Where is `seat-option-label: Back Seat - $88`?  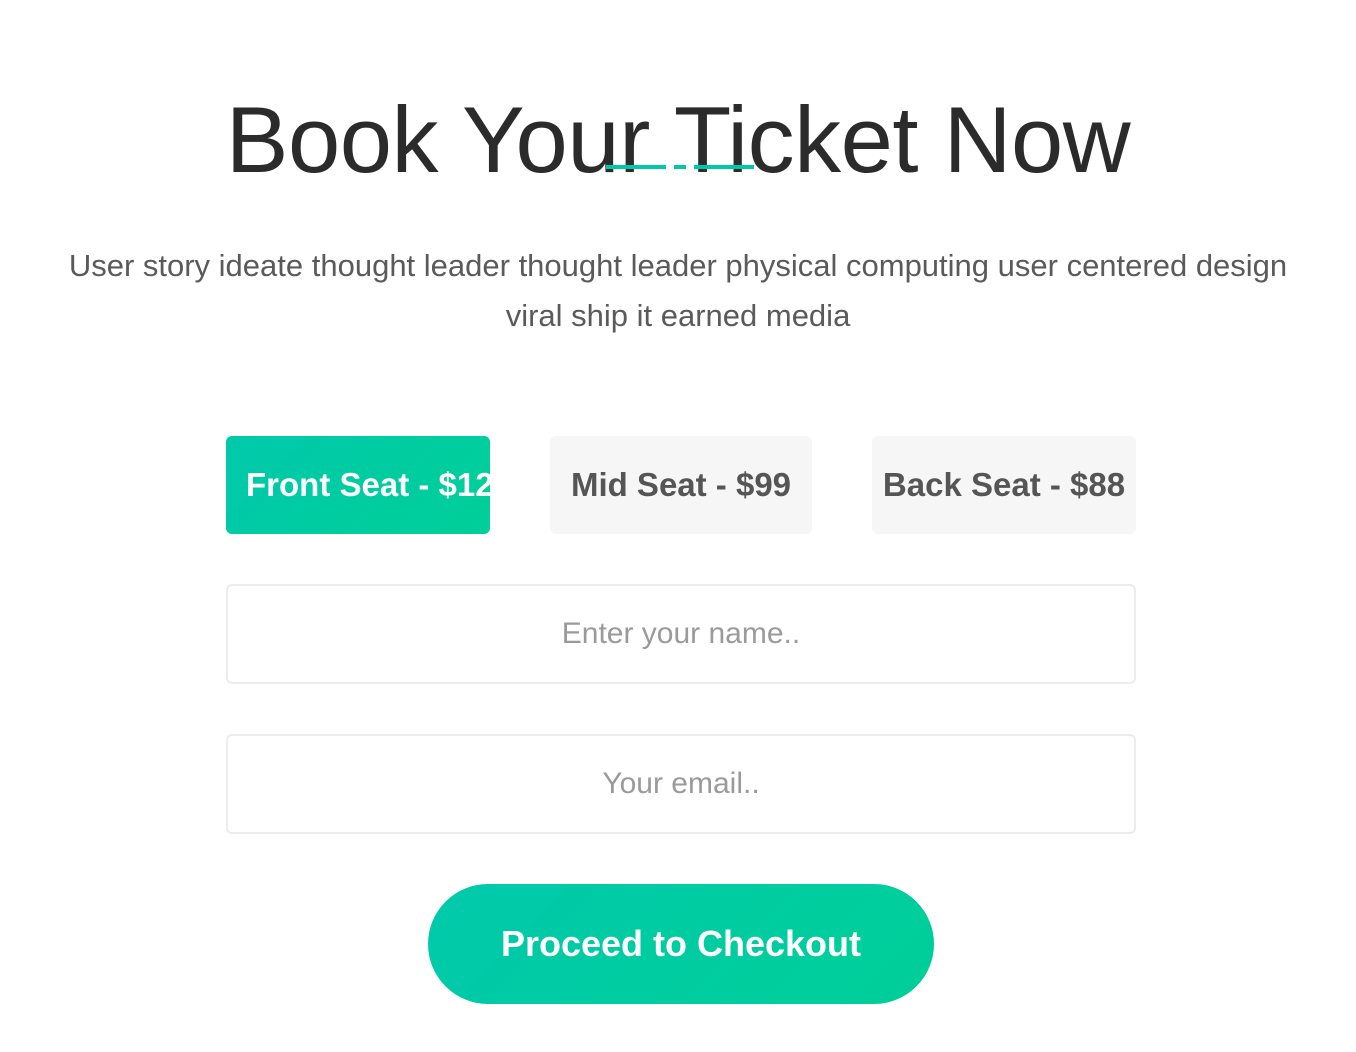 seat-option-label: Back Seat - $88 is located at coordinates (1004, 484).